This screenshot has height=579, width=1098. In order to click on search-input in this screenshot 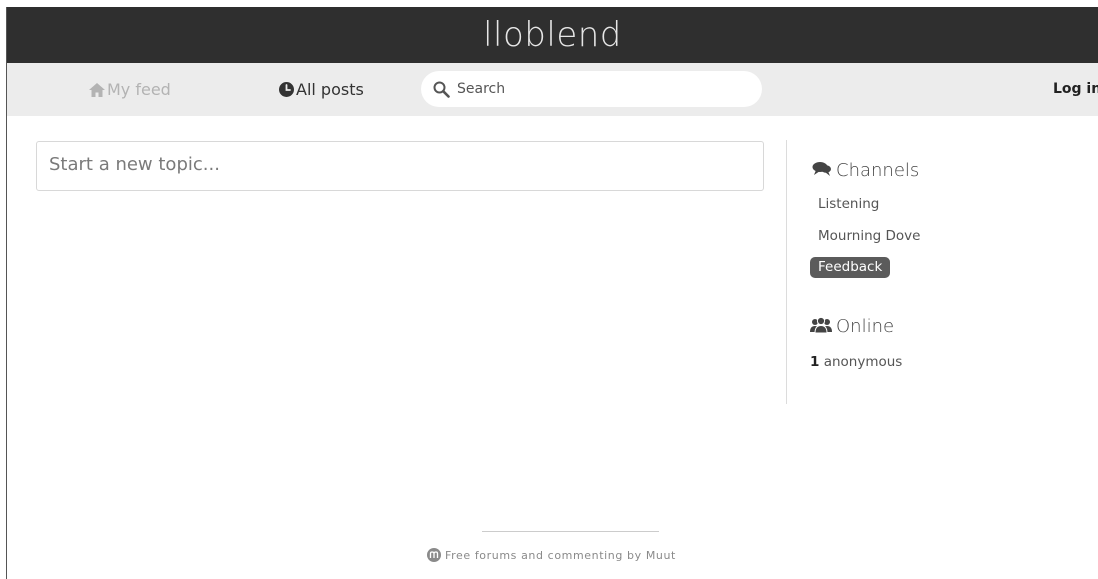, I will do `click(602, 89)`.